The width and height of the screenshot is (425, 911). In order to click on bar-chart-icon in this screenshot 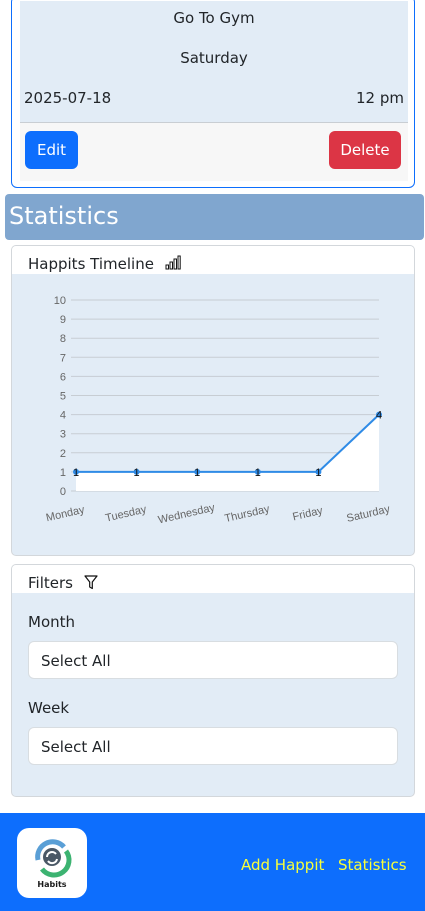, I will do `click(173, 264)`.